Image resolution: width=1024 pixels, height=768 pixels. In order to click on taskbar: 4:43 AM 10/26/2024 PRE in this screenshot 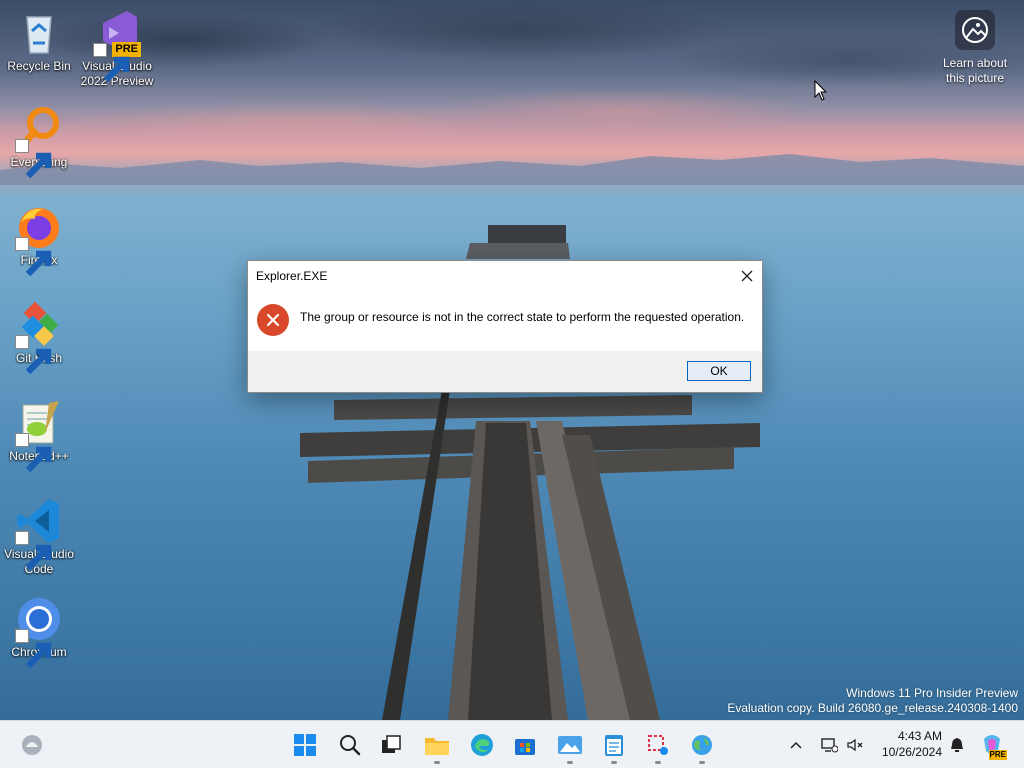, I will do `click(512, 744)`.